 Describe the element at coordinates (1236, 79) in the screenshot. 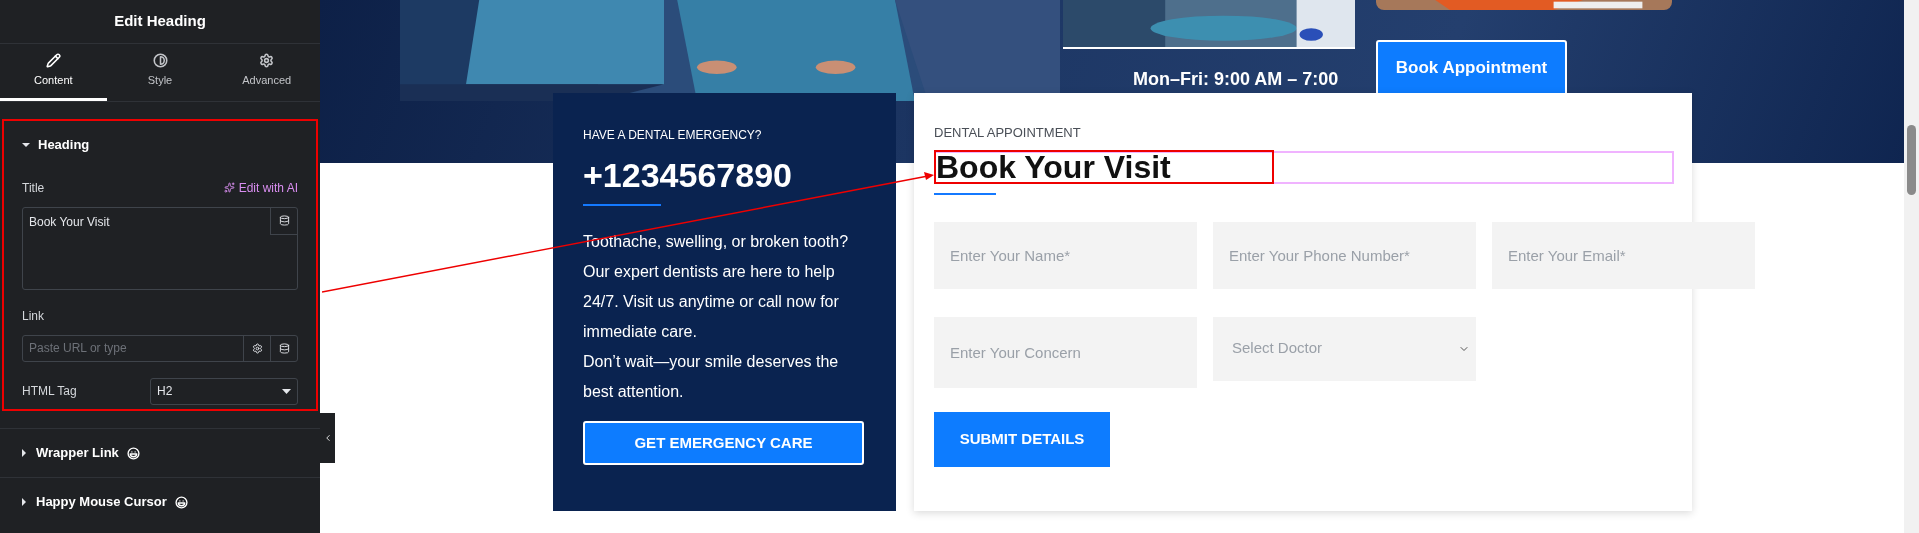

I see `opening-hours: Mon–Fri: 9:00 AM – 7:00` at that location.